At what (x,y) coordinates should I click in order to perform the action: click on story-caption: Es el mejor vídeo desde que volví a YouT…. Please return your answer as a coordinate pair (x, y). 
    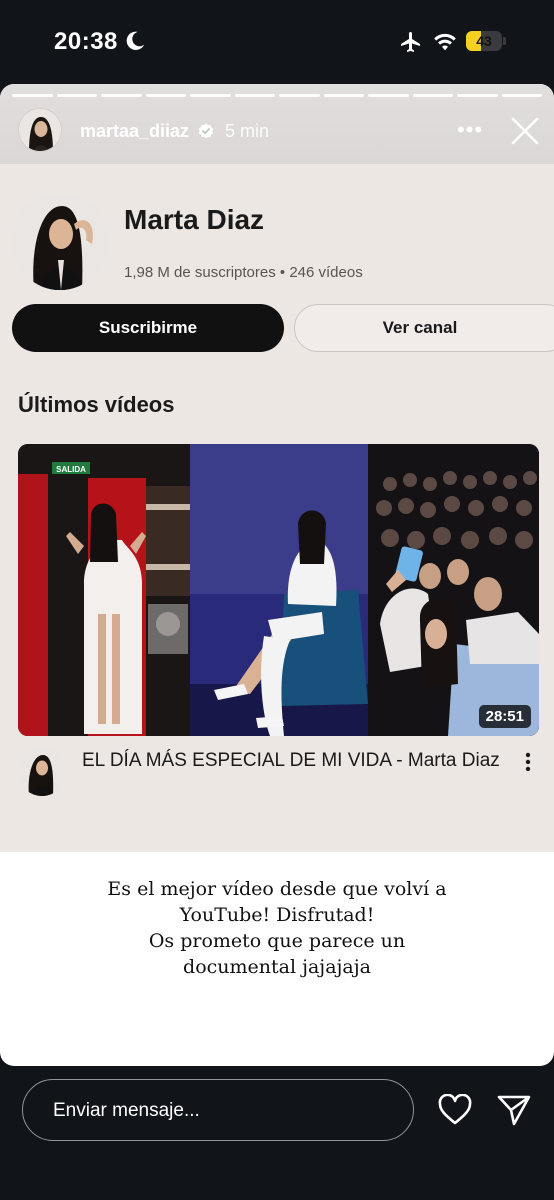
    Looking at the image, I should click on (277, 928).